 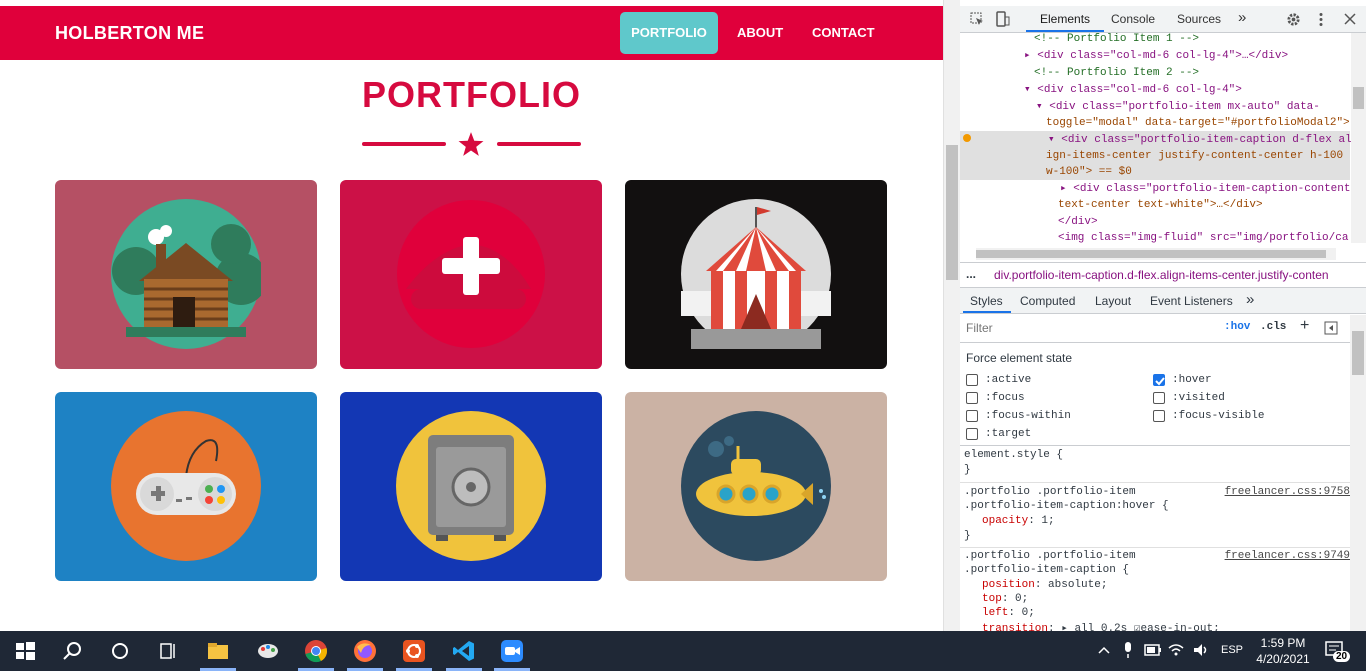 What do you see at coordinates (967, 138) in the screenshot?
I see `breakpoint-dot-icon` at bounding box center [967, 138].